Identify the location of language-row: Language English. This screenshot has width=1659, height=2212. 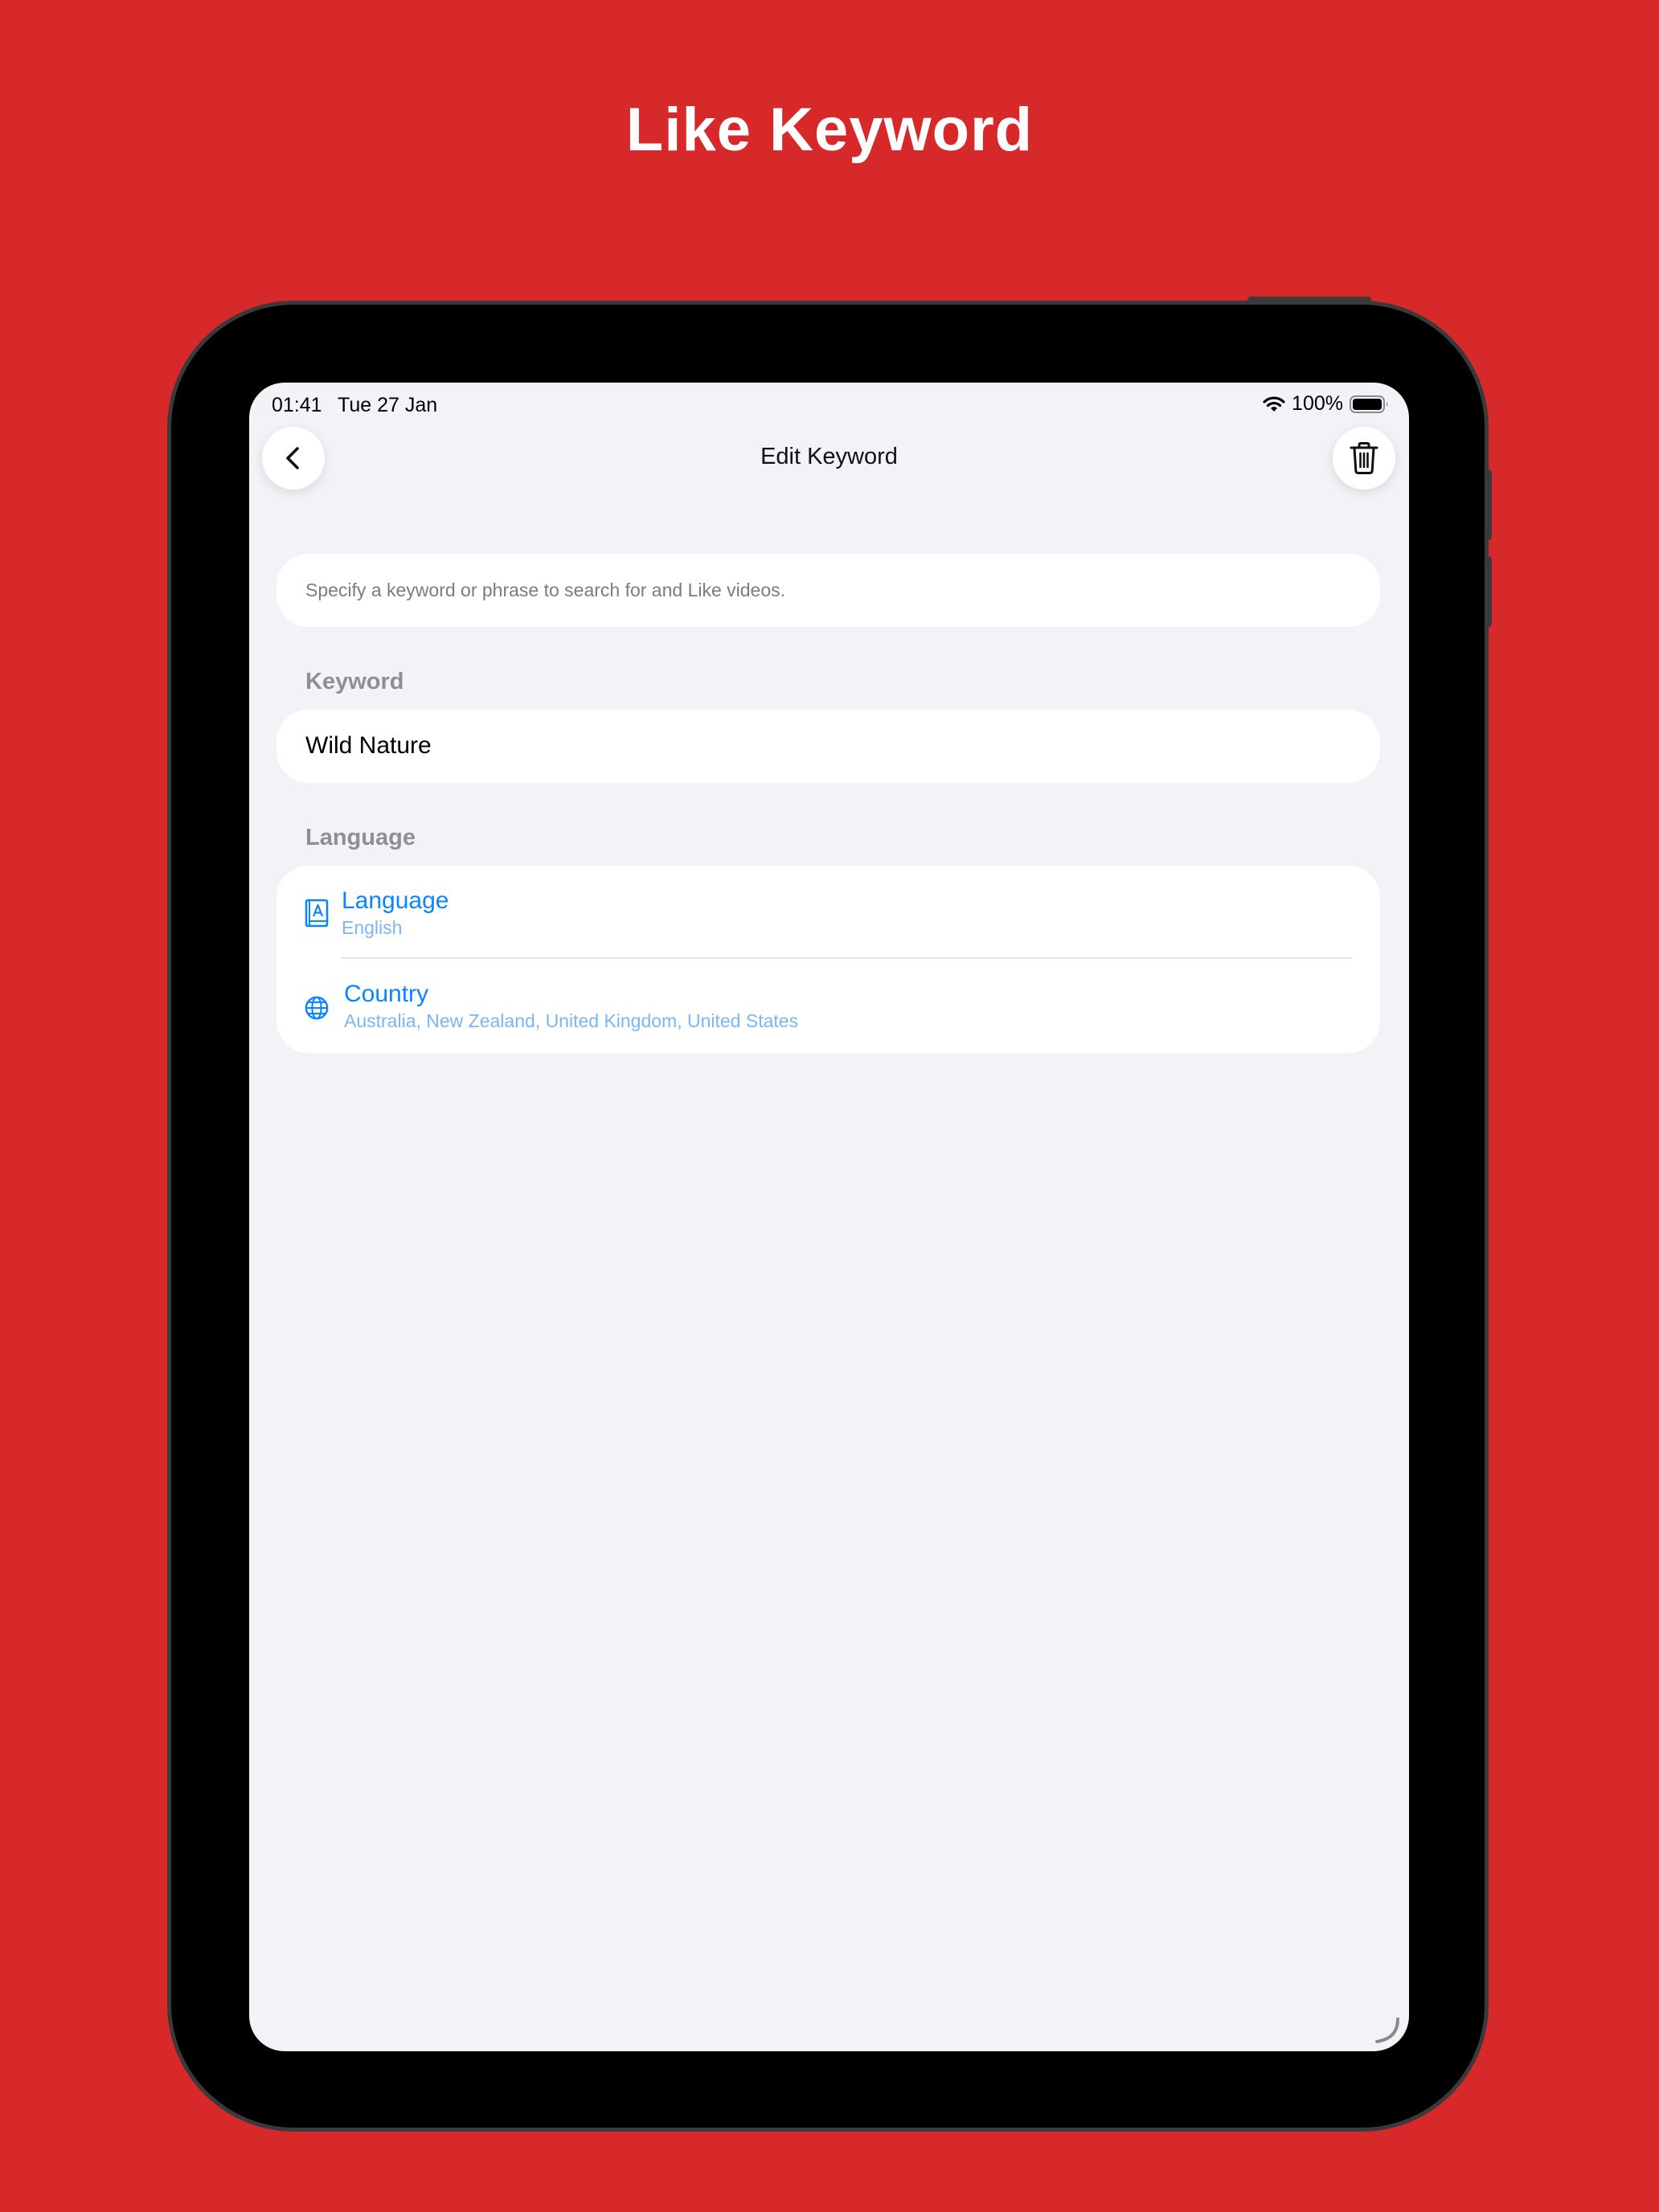
(828, 911).